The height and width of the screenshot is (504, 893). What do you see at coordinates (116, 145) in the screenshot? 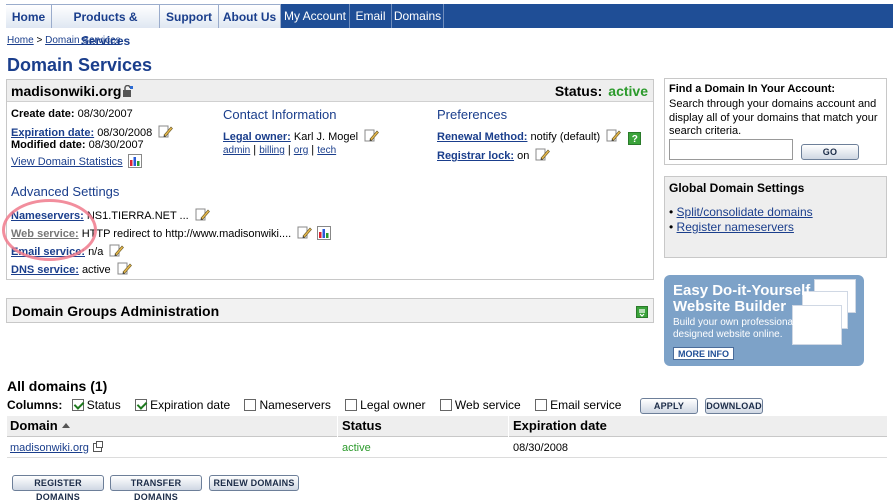
I see `modified-date-value: 08/30/2007` at bounding box center [116, 145].